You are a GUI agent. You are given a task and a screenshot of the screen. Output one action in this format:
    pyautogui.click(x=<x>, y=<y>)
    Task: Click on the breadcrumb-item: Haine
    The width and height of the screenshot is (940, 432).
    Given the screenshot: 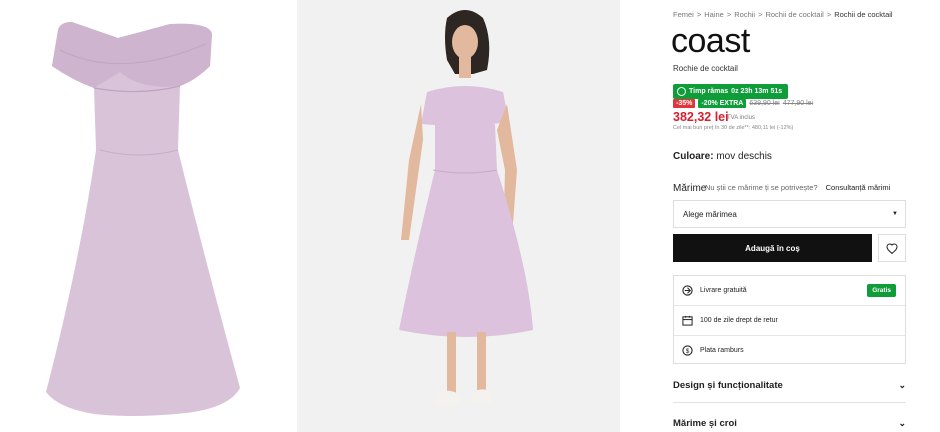 What is the action you would take?
    pyautogui.click(x=714, y=14)
    